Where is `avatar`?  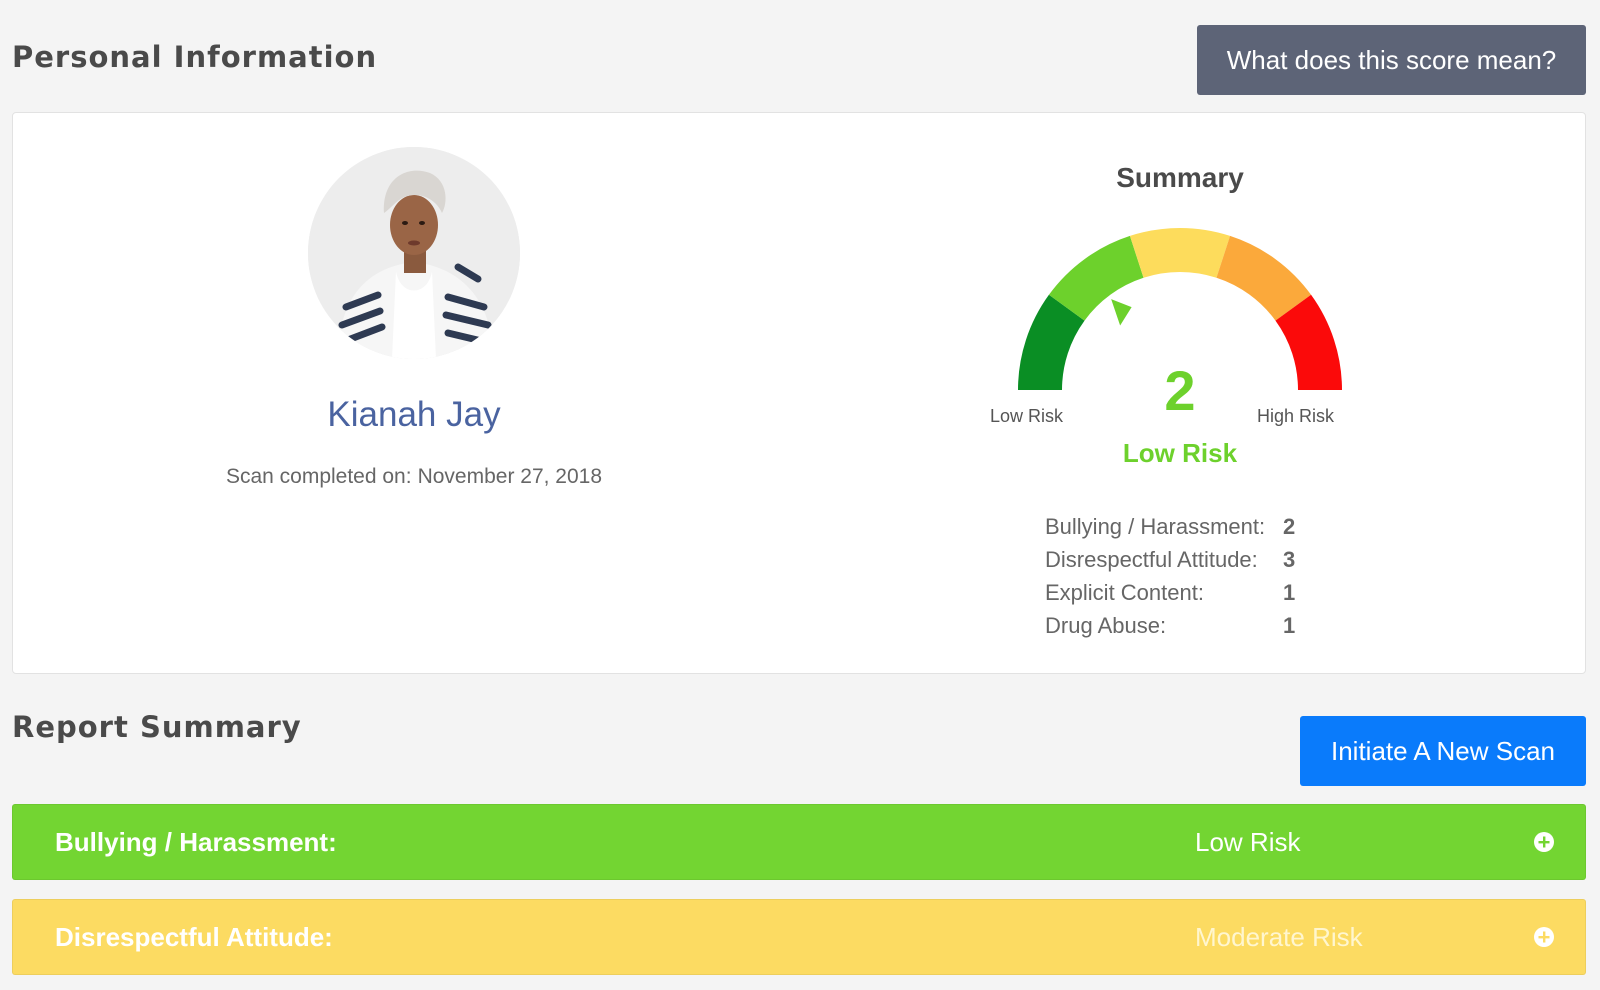 avatar is located at coordinates (414, 253).